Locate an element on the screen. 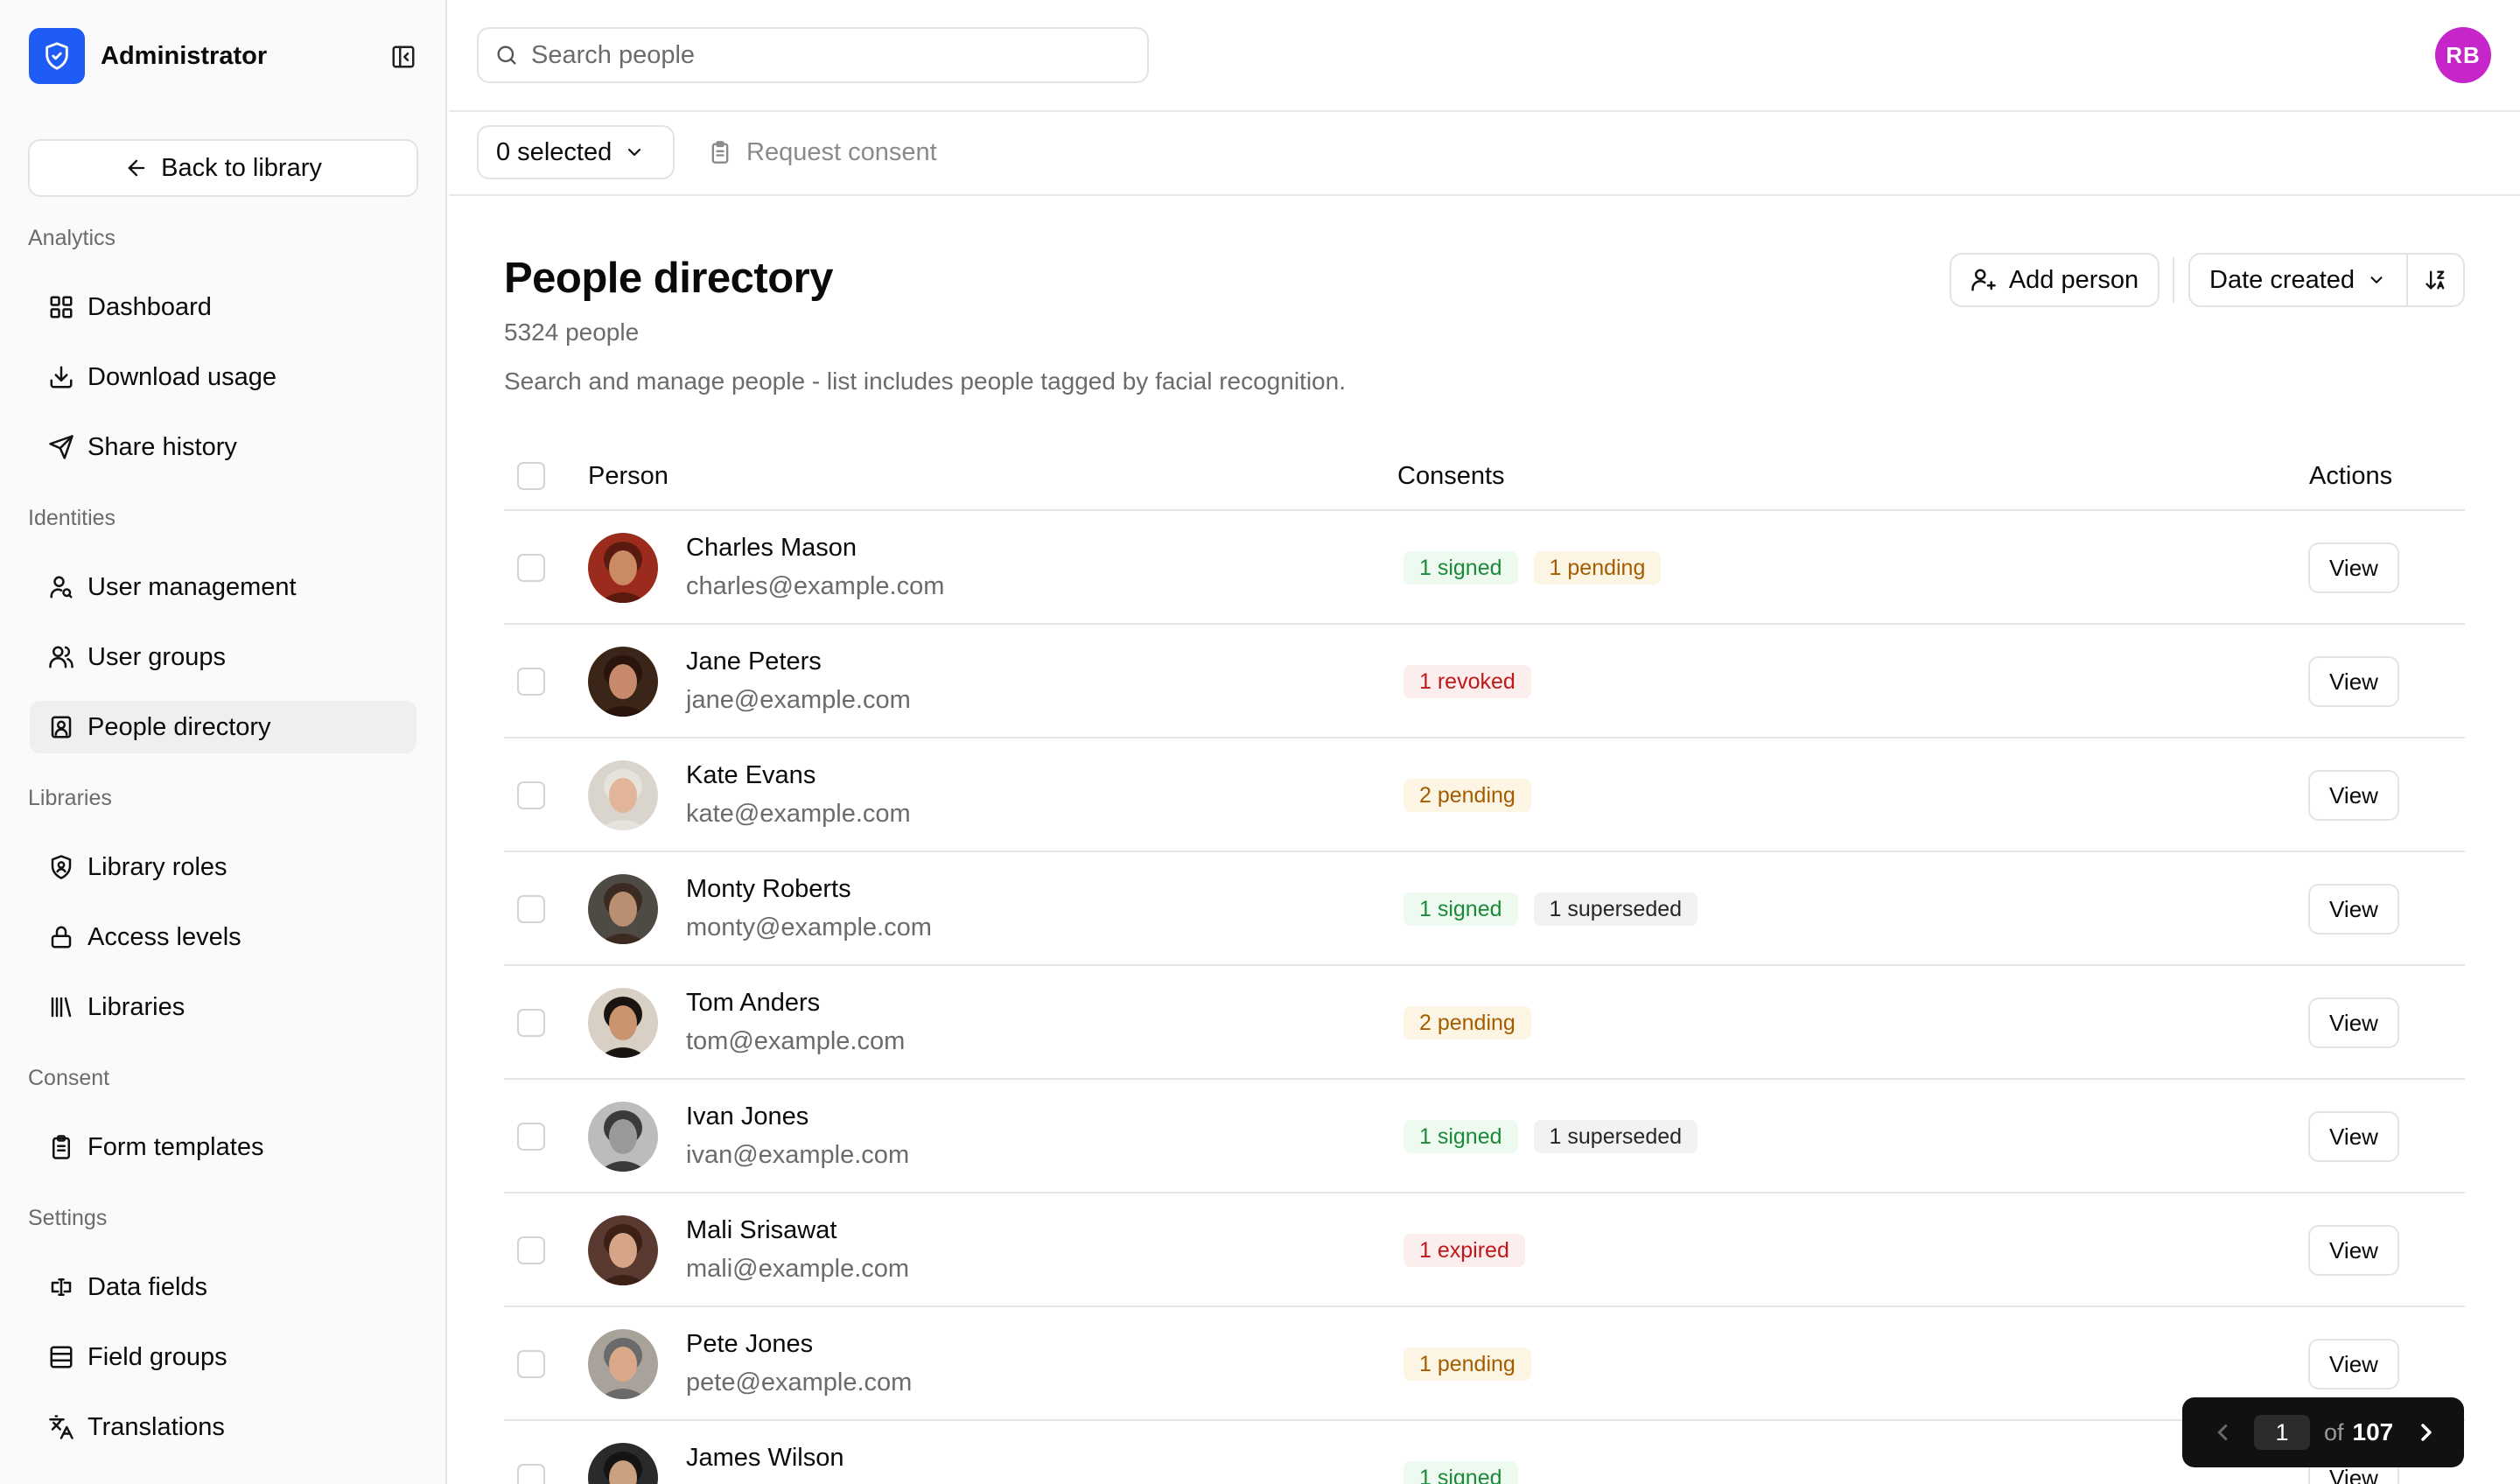 The image size is (2520, 1484). sidebar-item-field-groups: Field groups is located at coordinates (223, 1357).